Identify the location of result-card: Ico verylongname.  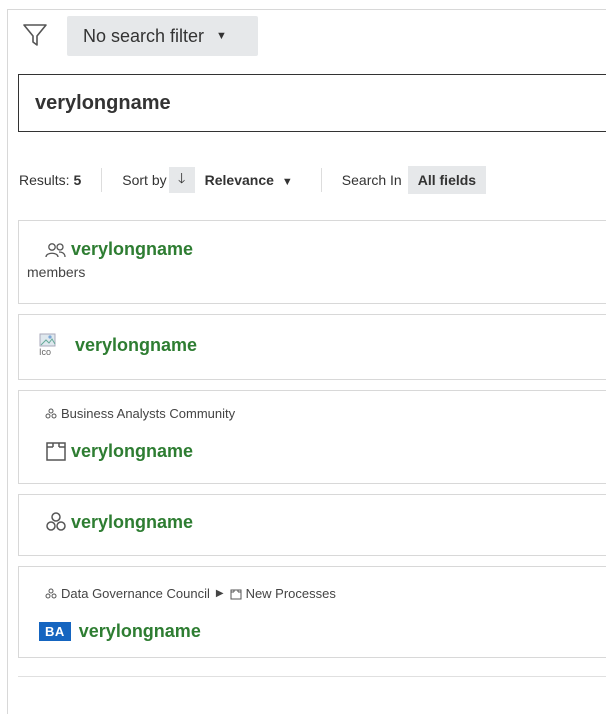
(312, 347).